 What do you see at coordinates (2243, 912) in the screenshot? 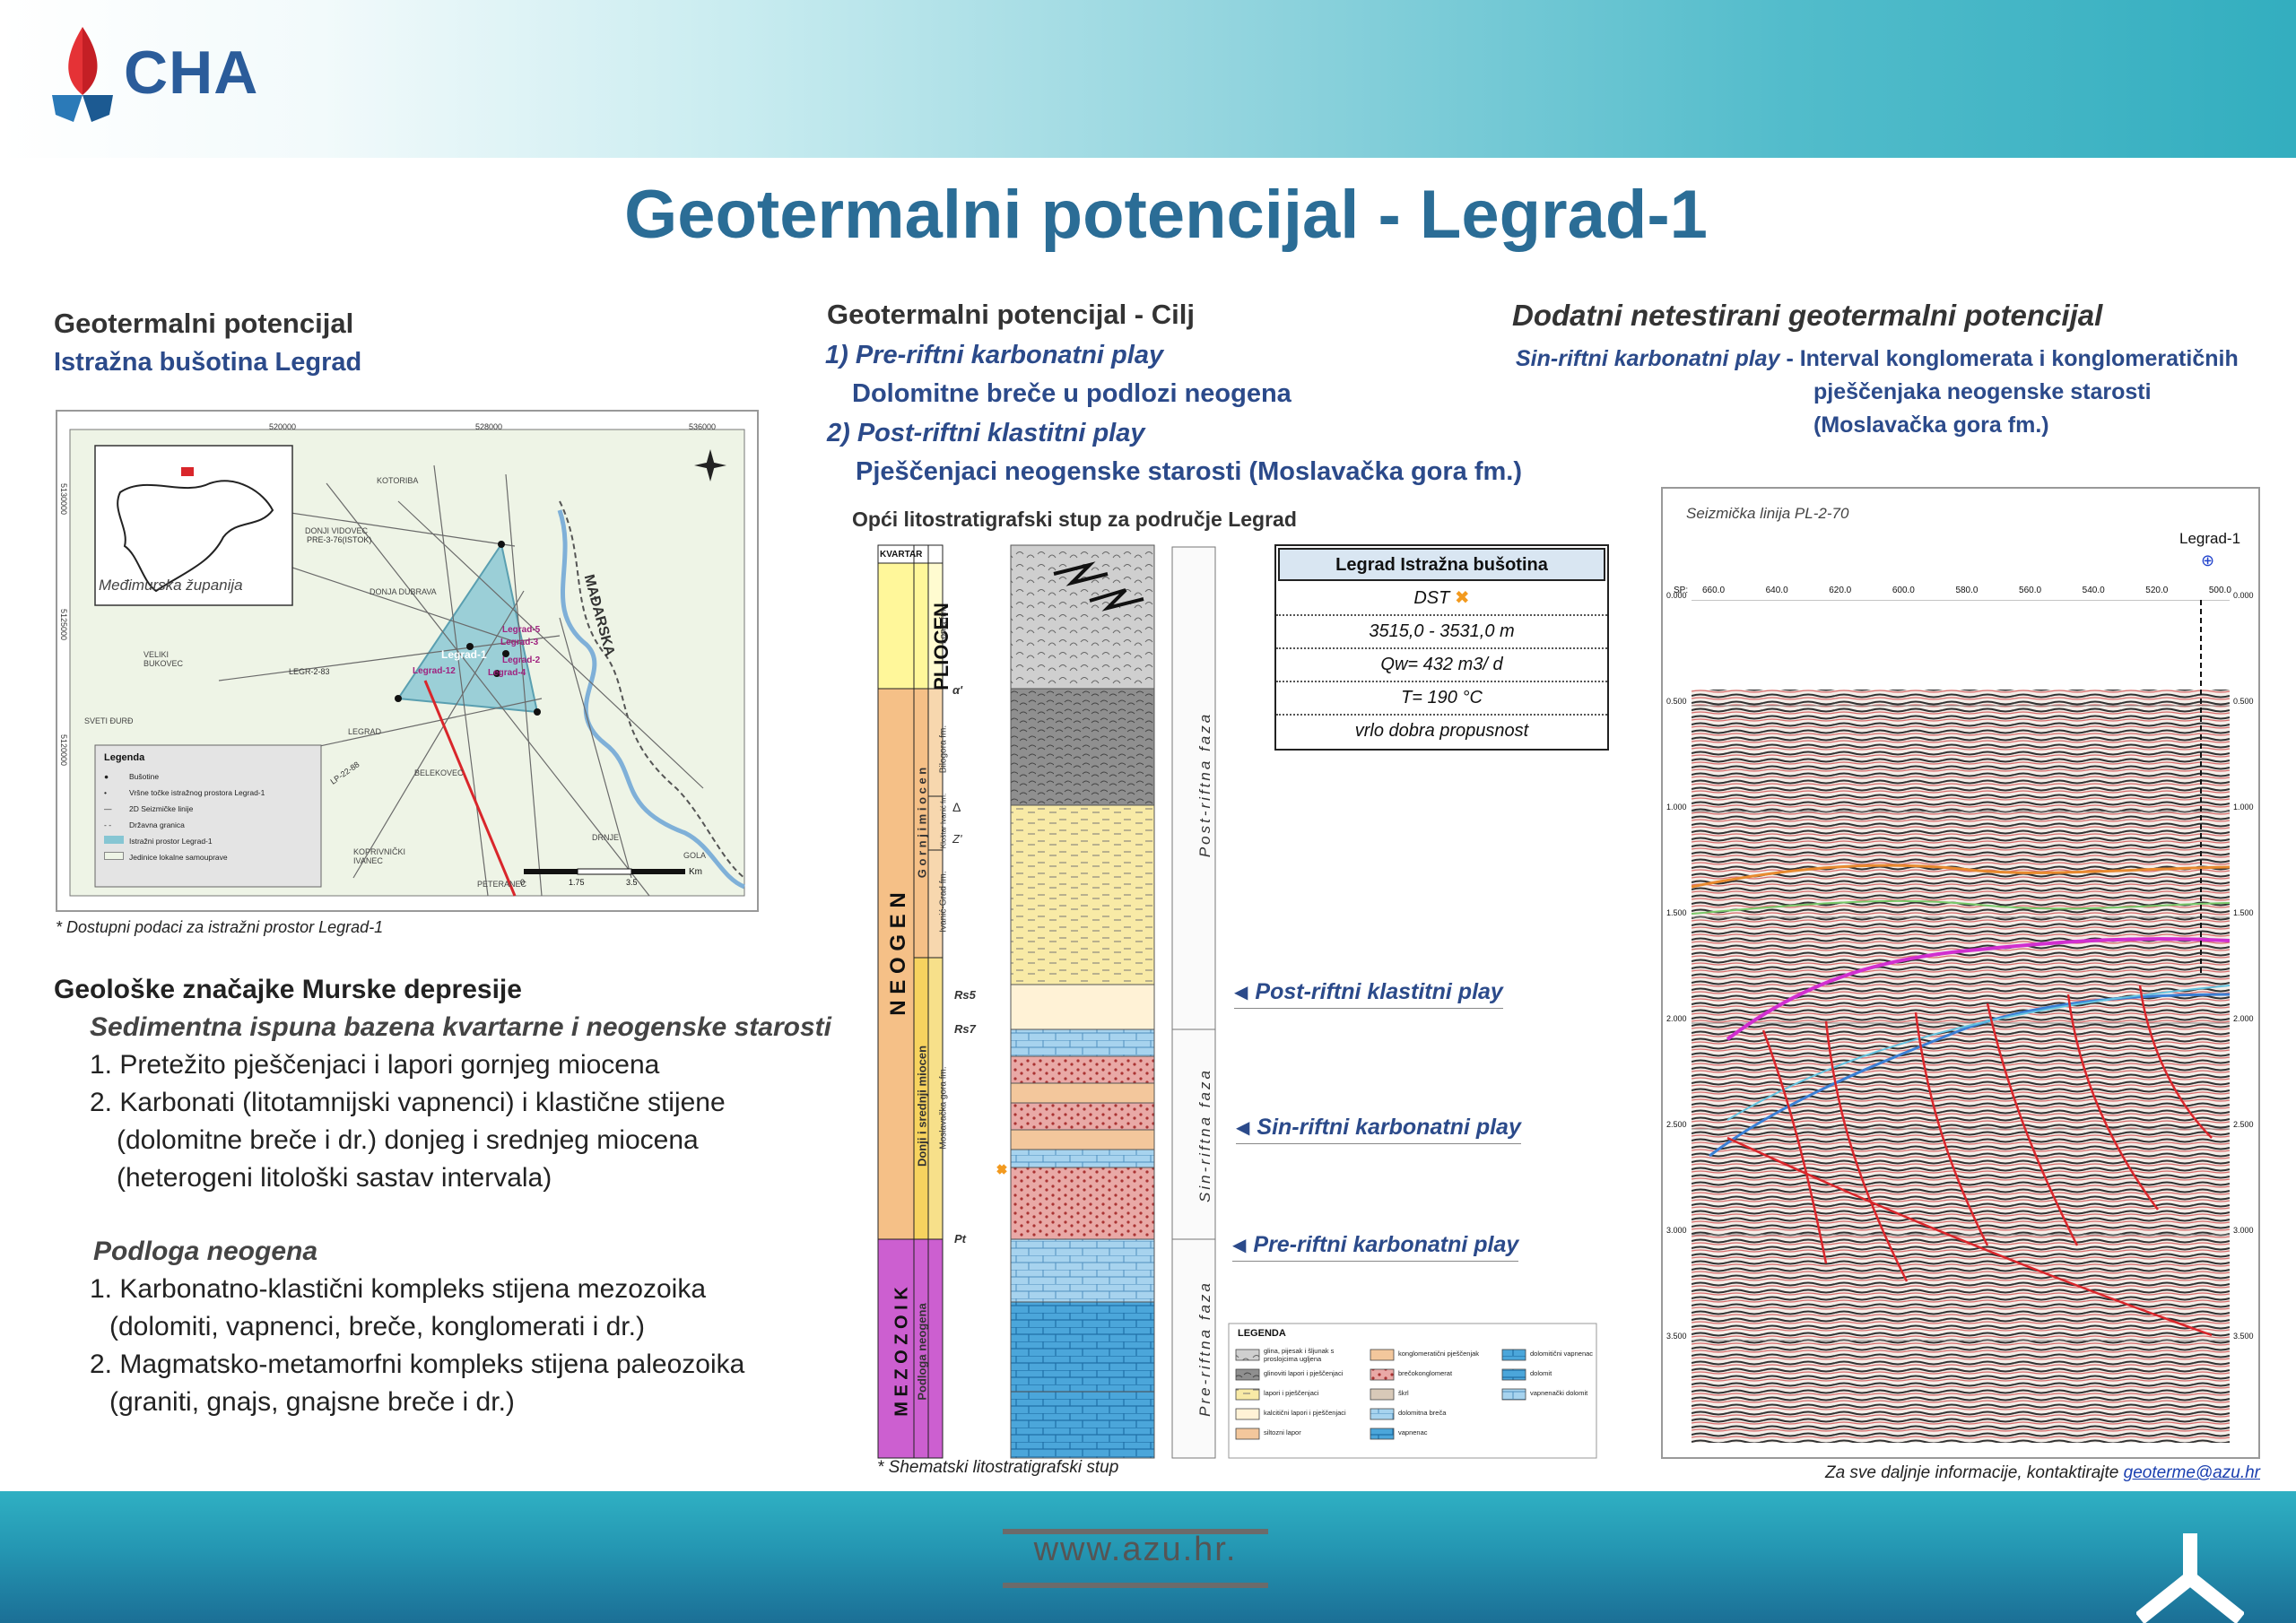
I see `time-tick: 1.500` at bounding box center [2243, 912].